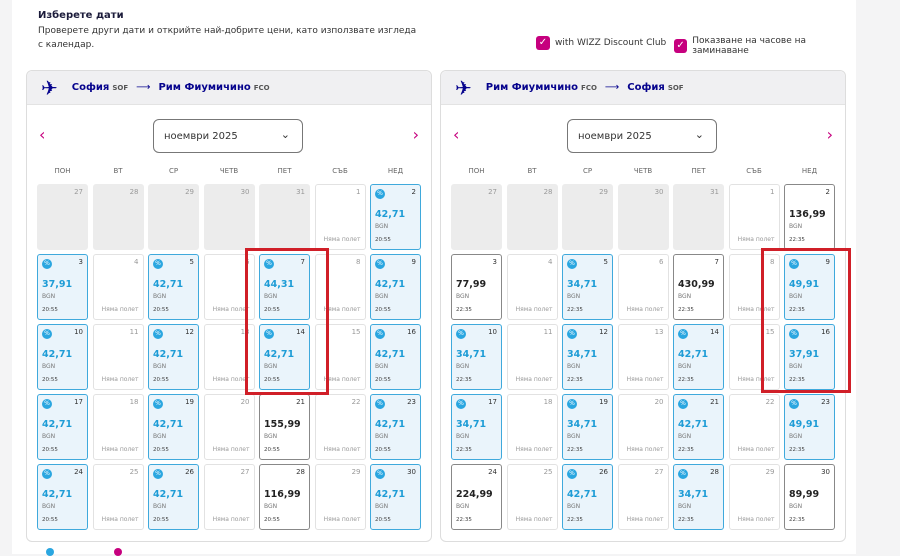 This screenshot has height=556, width=900. I want to click on day-cell: 10% 34,71 BGN 22:35, so click(476, 357).